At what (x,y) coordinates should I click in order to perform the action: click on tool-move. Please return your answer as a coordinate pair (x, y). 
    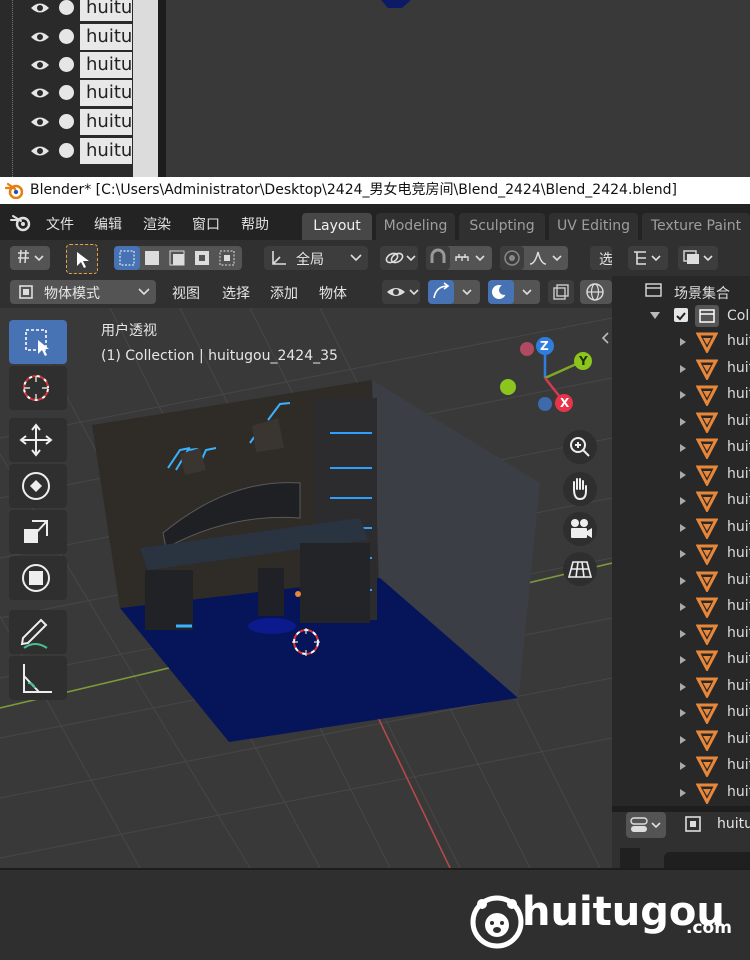
    Looking at the image, I should click on (38, 440).